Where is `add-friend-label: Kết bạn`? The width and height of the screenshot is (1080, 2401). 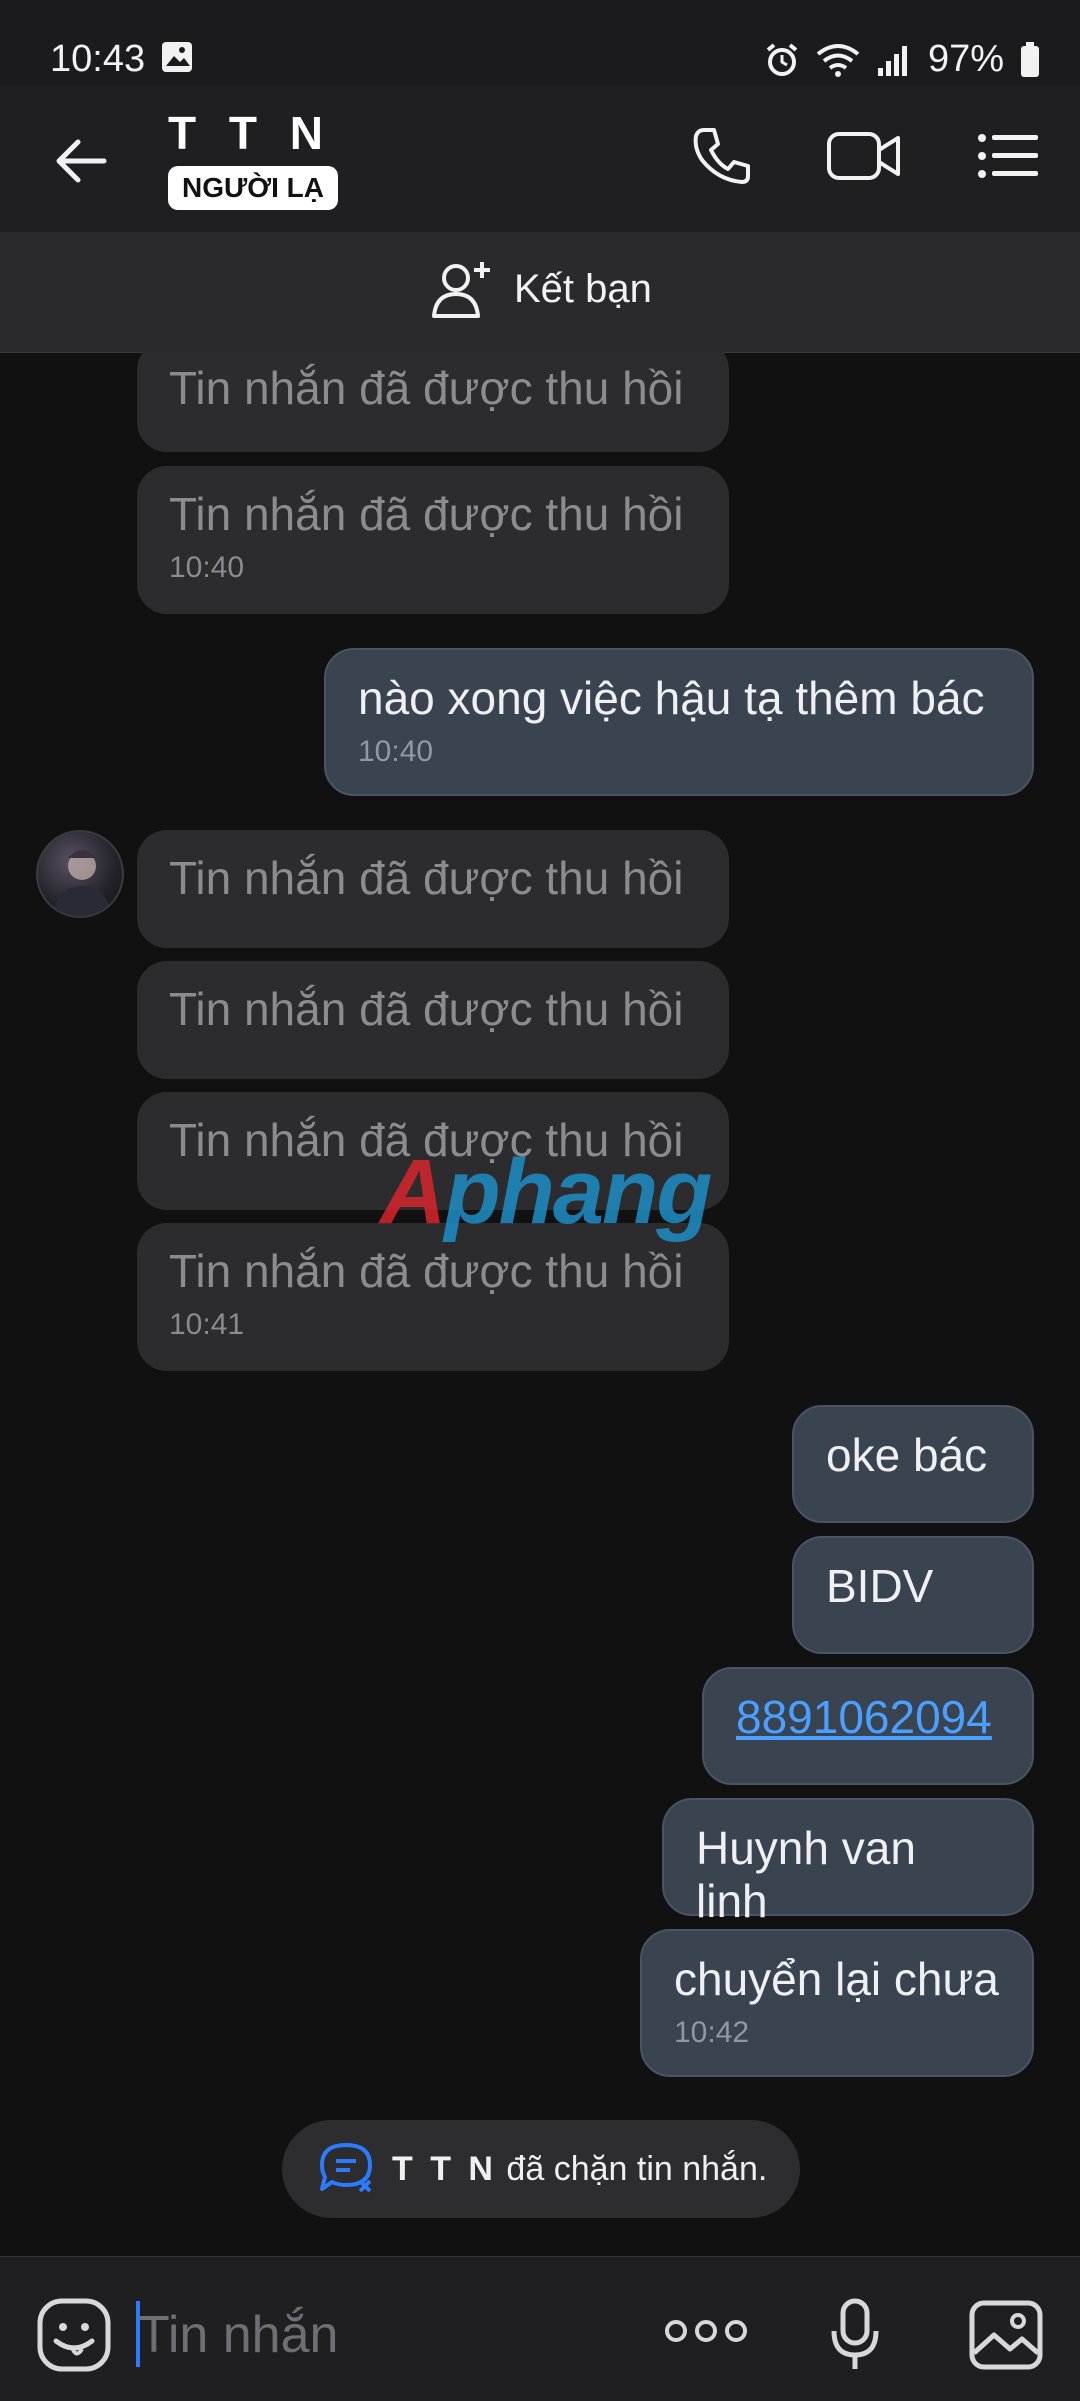 add-friend-label: Kết bạn is located at coordinates (583, 288).